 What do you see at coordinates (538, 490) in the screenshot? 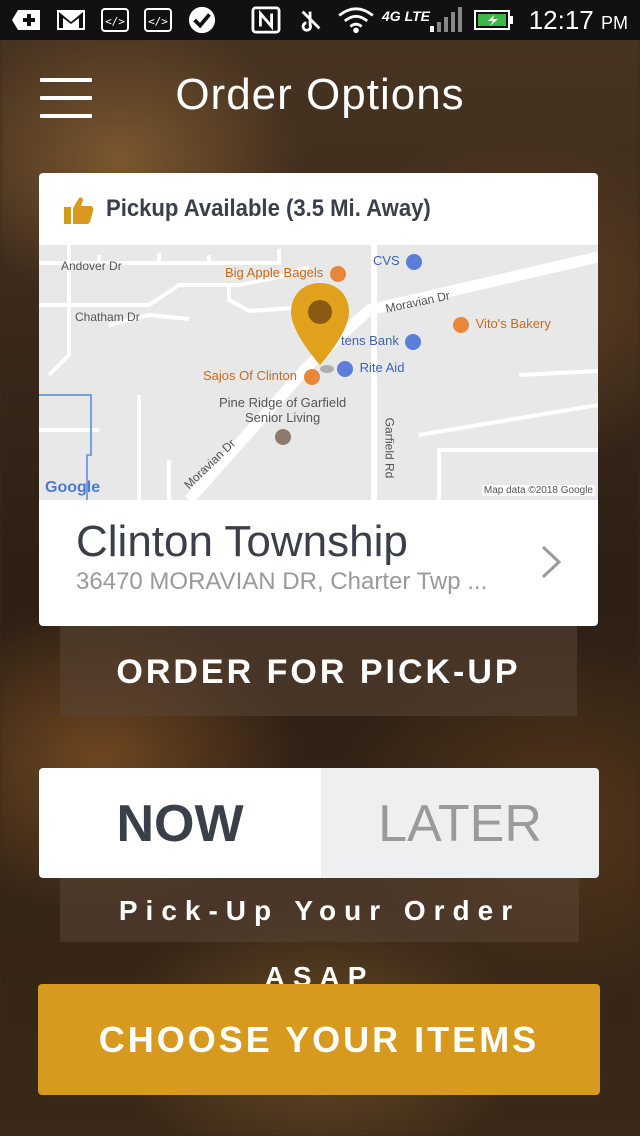
I see `map-attribution: Map data ©2018 Google` at bounding box center [538, 490].